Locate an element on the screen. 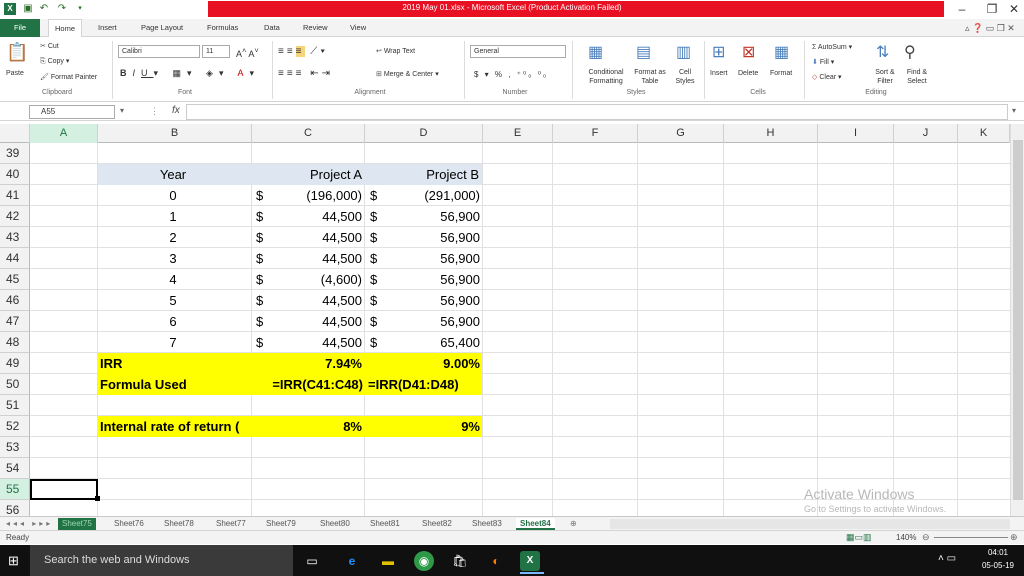  fill-button: ⬇ Fill ▾ is located at coordinates (823, 62).